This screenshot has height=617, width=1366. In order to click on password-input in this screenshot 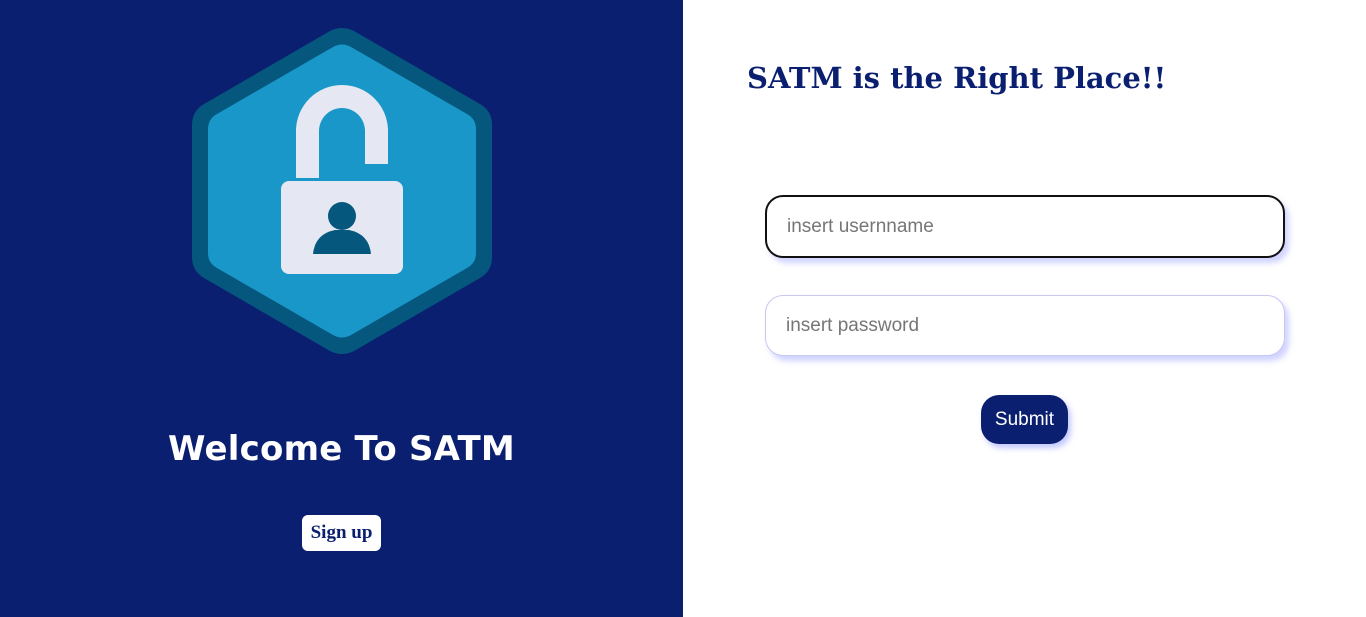, I will do `click(1025, 325)`.